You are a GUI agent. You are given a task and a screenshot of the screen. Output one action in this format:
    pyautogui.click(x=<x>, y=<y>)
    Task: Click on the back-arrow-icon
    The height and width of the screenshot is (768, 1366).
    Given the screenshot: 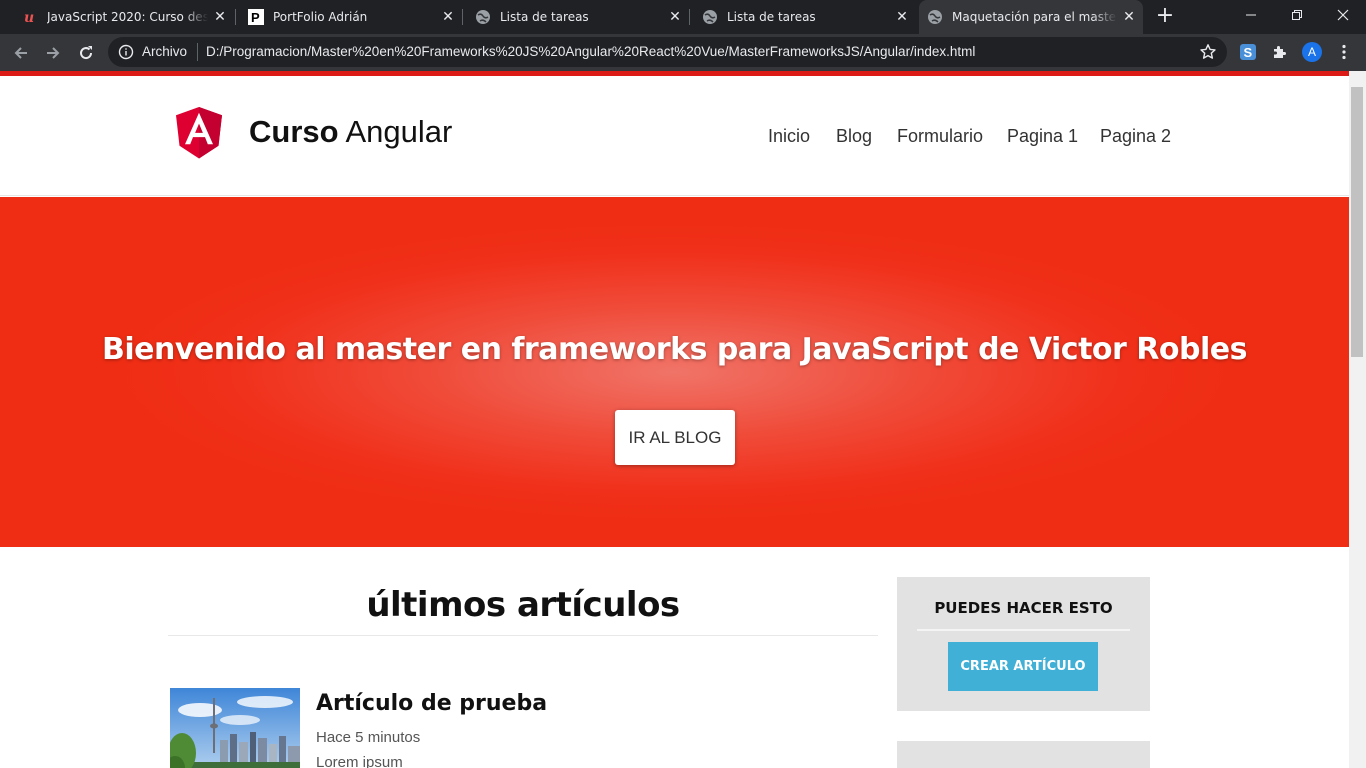 What is the action you would take?
    pyautogui.click(x=20, y=53)
    